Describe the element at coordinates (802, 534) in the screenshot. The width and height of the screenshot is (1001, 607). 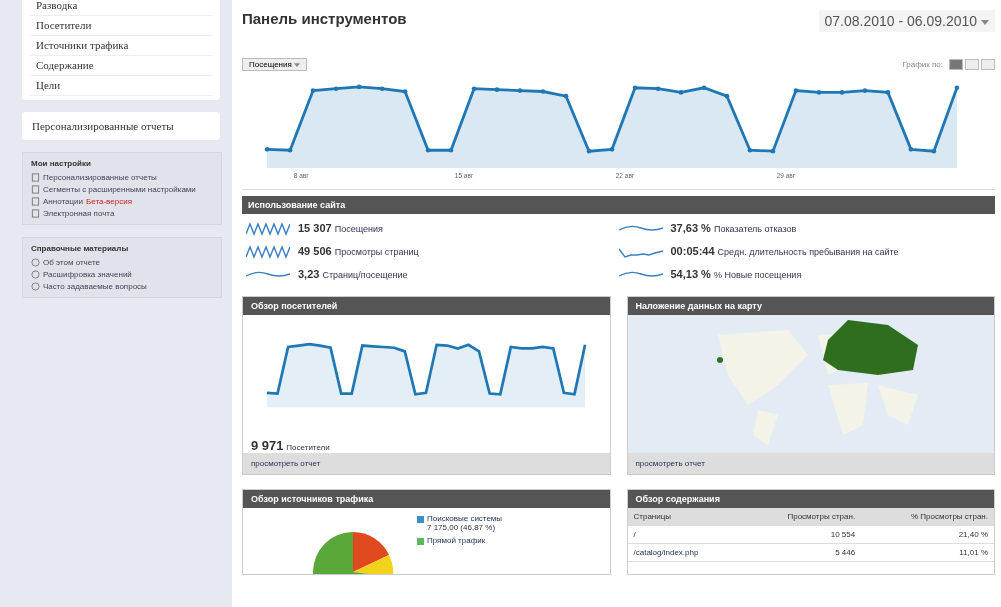
I see `table-cell: 10 554` at that location.